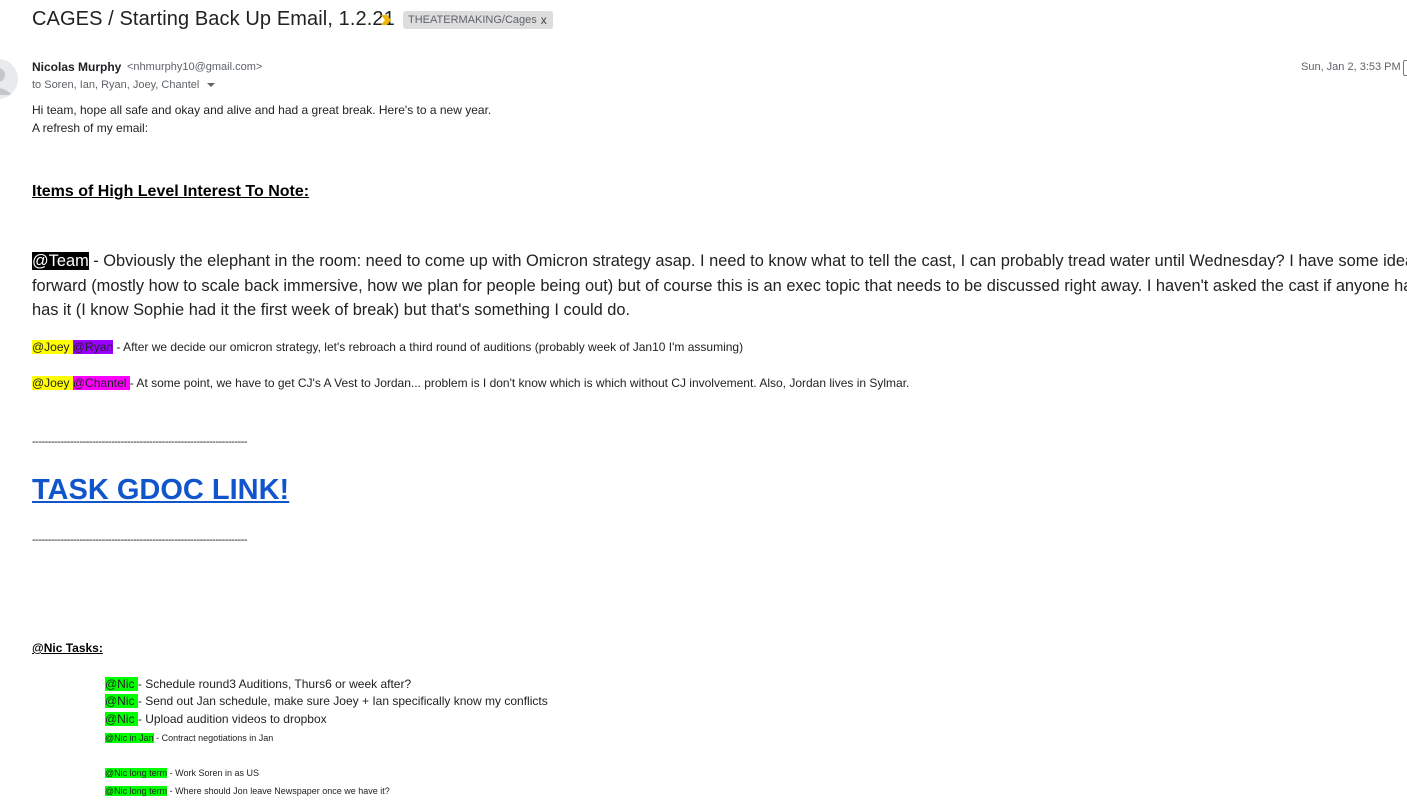  What do you see at coordinates (211, 85) in the screenshot?
I see `show-details-dropdown-icon` at bounding box center [211, 85].